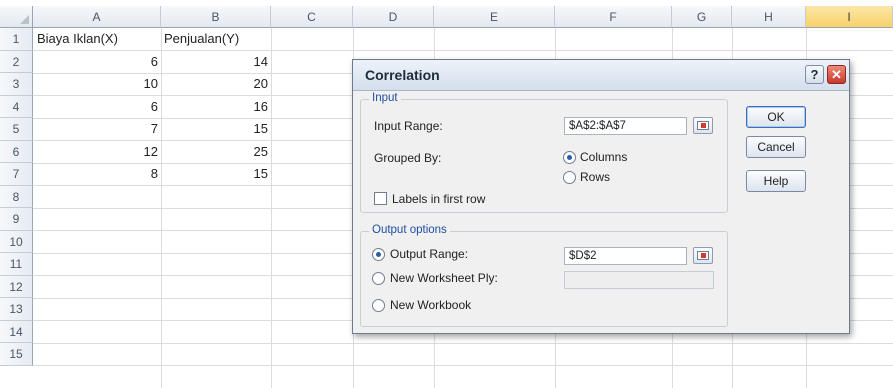 The height and width of the screenshot is (388, 893). I want to click on row-header-11: 11, so click(16, 264).